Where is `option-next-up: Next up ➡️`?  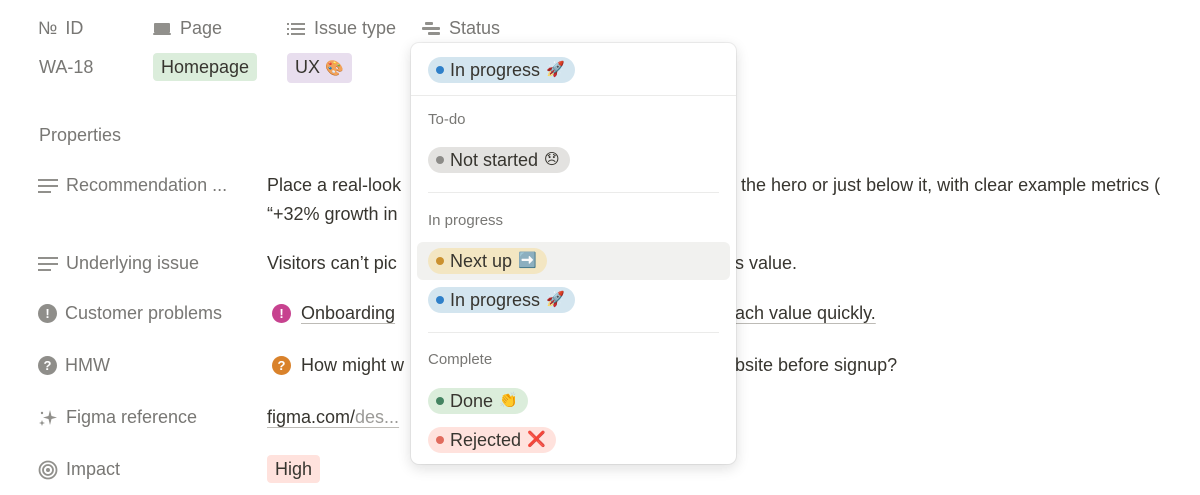 option-next-up: Next up ➡️ is located at coordinates (487, 261).